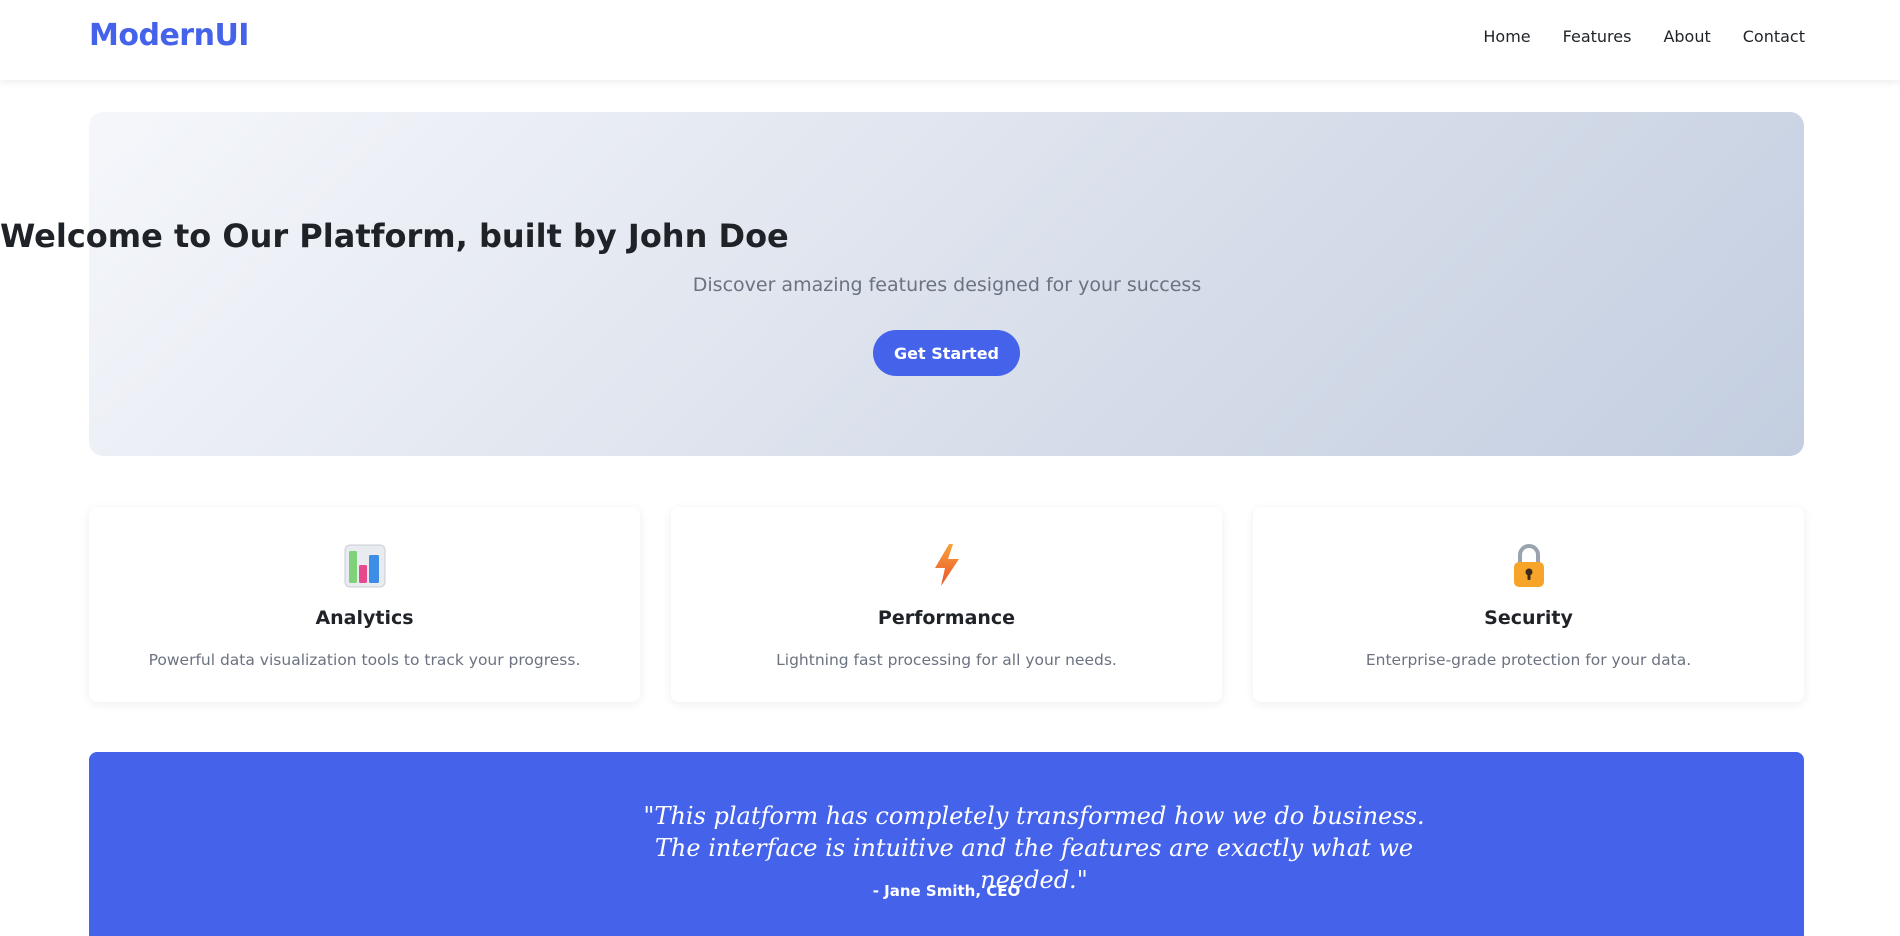  I want to click on nav-about-link: About, so click(1686, 36).